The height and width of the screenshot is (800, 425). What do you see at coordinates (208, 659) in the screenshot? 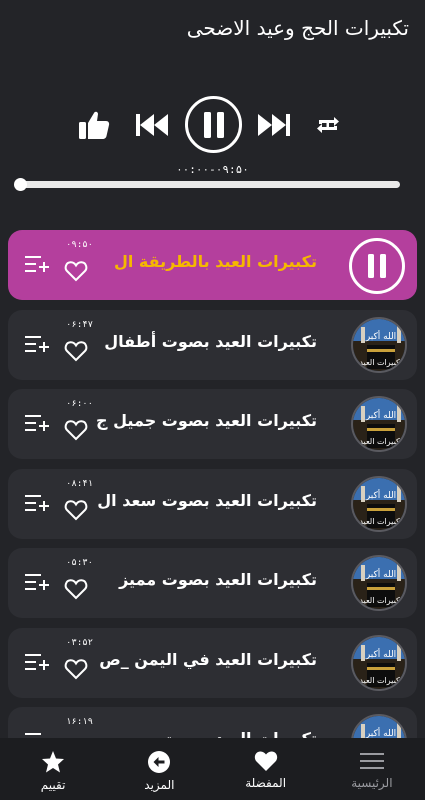
I see `track-title: تكبيرات العيد في اليمن _ص` at bounding box center [208, 659].